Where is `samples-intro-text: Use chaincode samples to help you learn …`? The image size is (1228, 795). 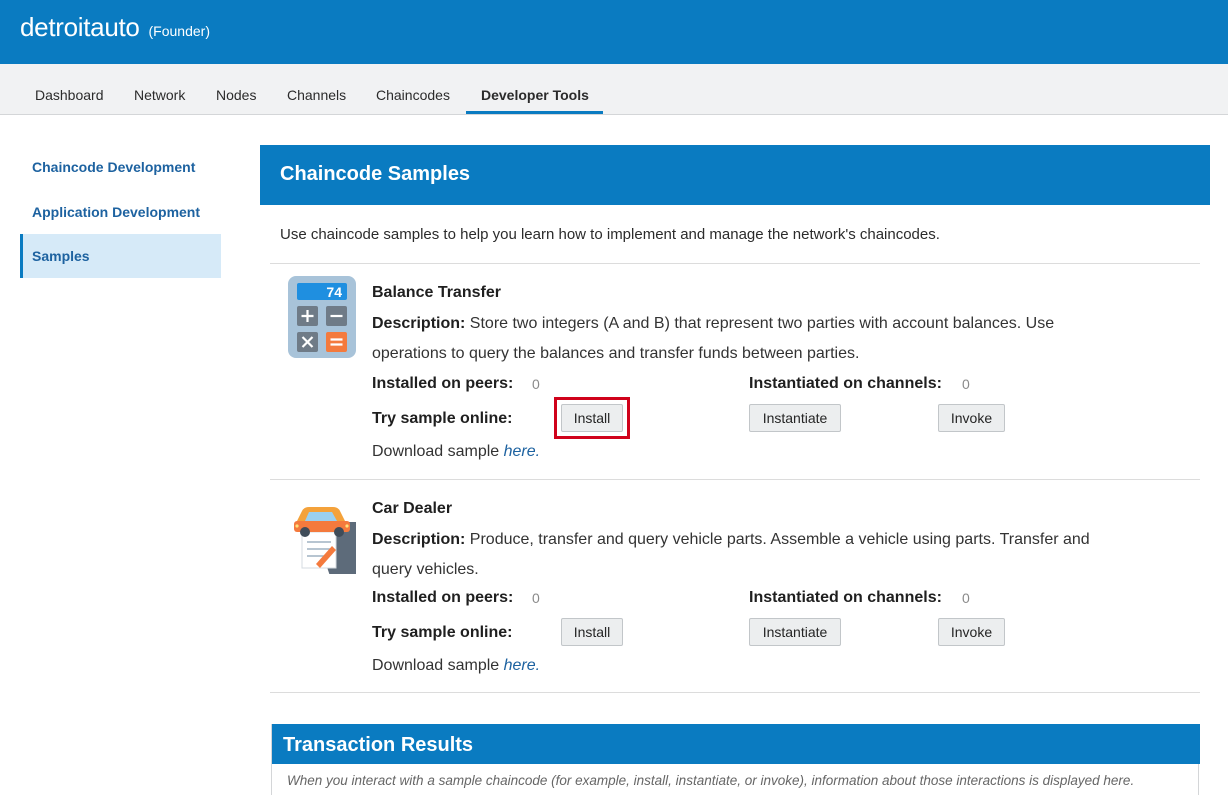 samples-intro-text: Use chaincode samples to help you learn … is located at coordinates (610, 234).